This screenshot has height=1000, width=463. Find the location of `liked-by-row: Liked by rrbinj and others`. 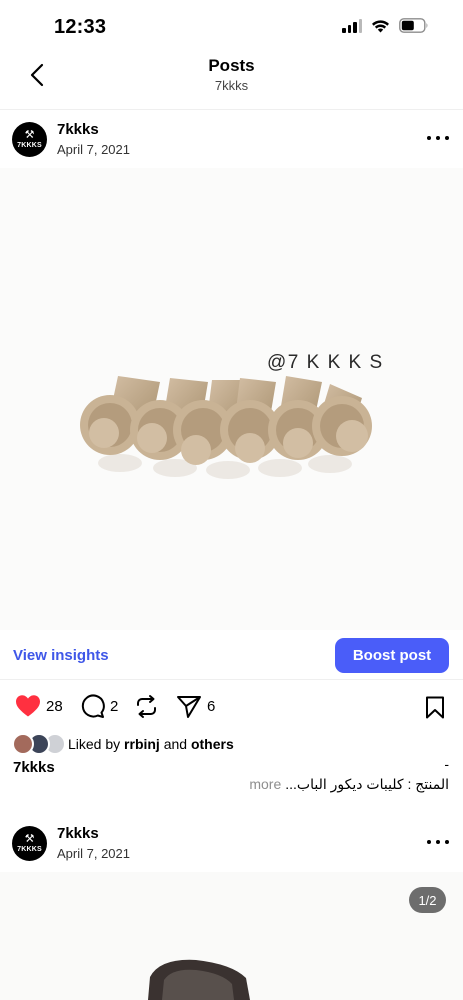

liked-by-row: Liked by rrbinj and others is located at coordinates (123, 744).